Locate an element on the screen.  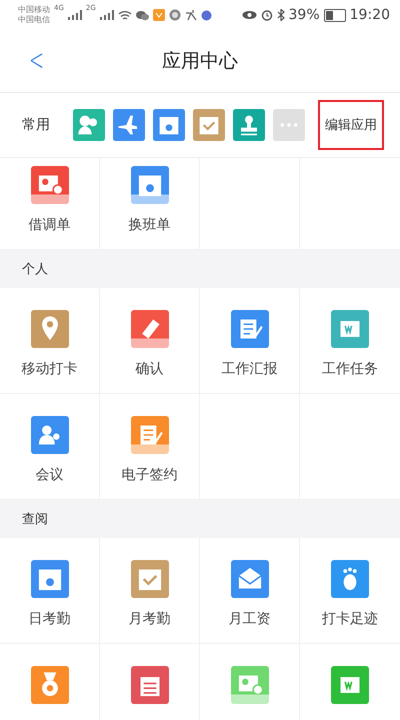
app-label: 电子签约 is located at coordinates (150, 475).